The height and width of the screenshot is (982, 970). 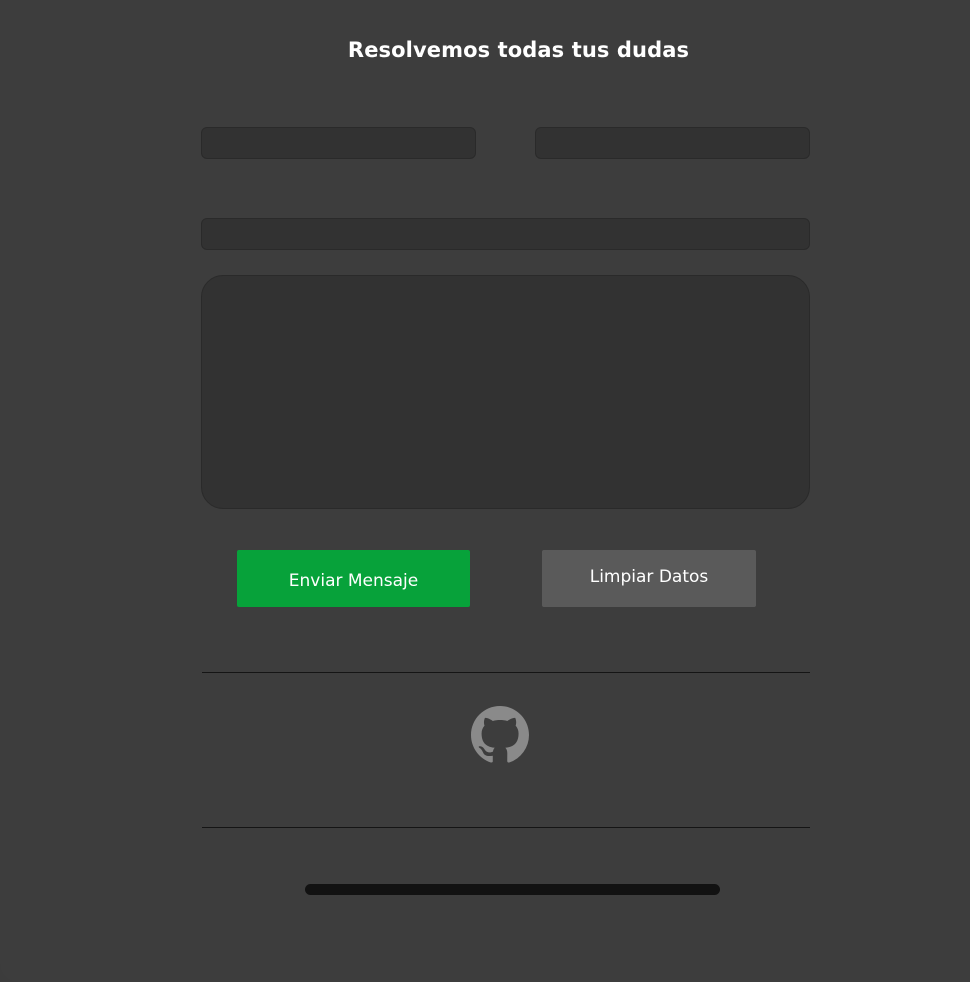 I want to click on last-name-input, so click(x=672, y=143).